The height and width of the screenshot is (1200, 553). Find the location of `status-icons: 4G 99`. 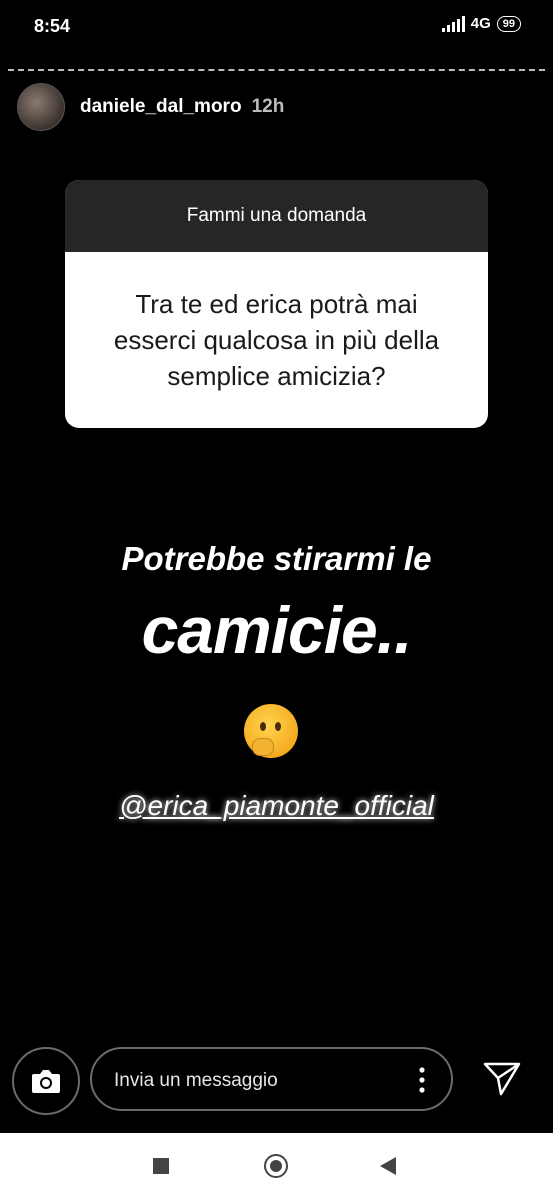

status-icons: 4G 99 is located at coordinates (481, 23).